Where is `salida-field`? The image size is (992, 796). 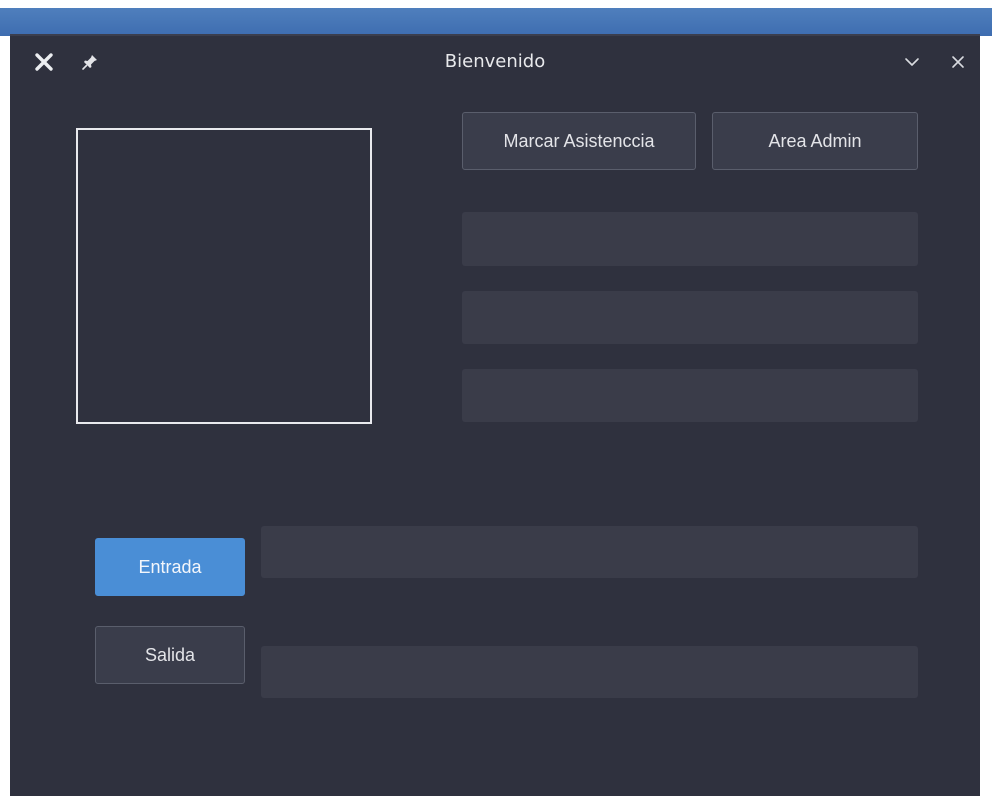 salida-field is located at coordinates (589, 672).